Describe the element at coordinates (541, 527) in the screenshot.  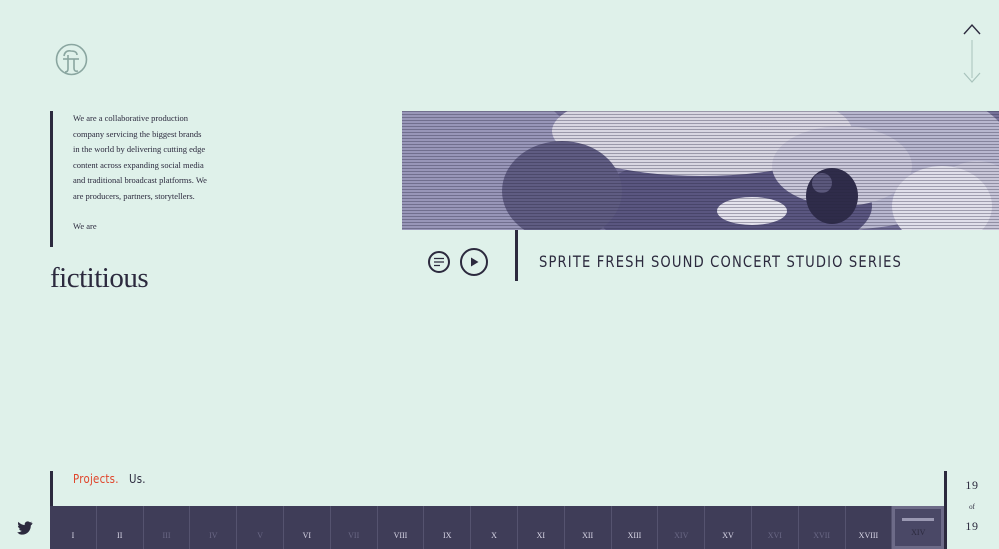
I see `strip-item: XI` at that location.